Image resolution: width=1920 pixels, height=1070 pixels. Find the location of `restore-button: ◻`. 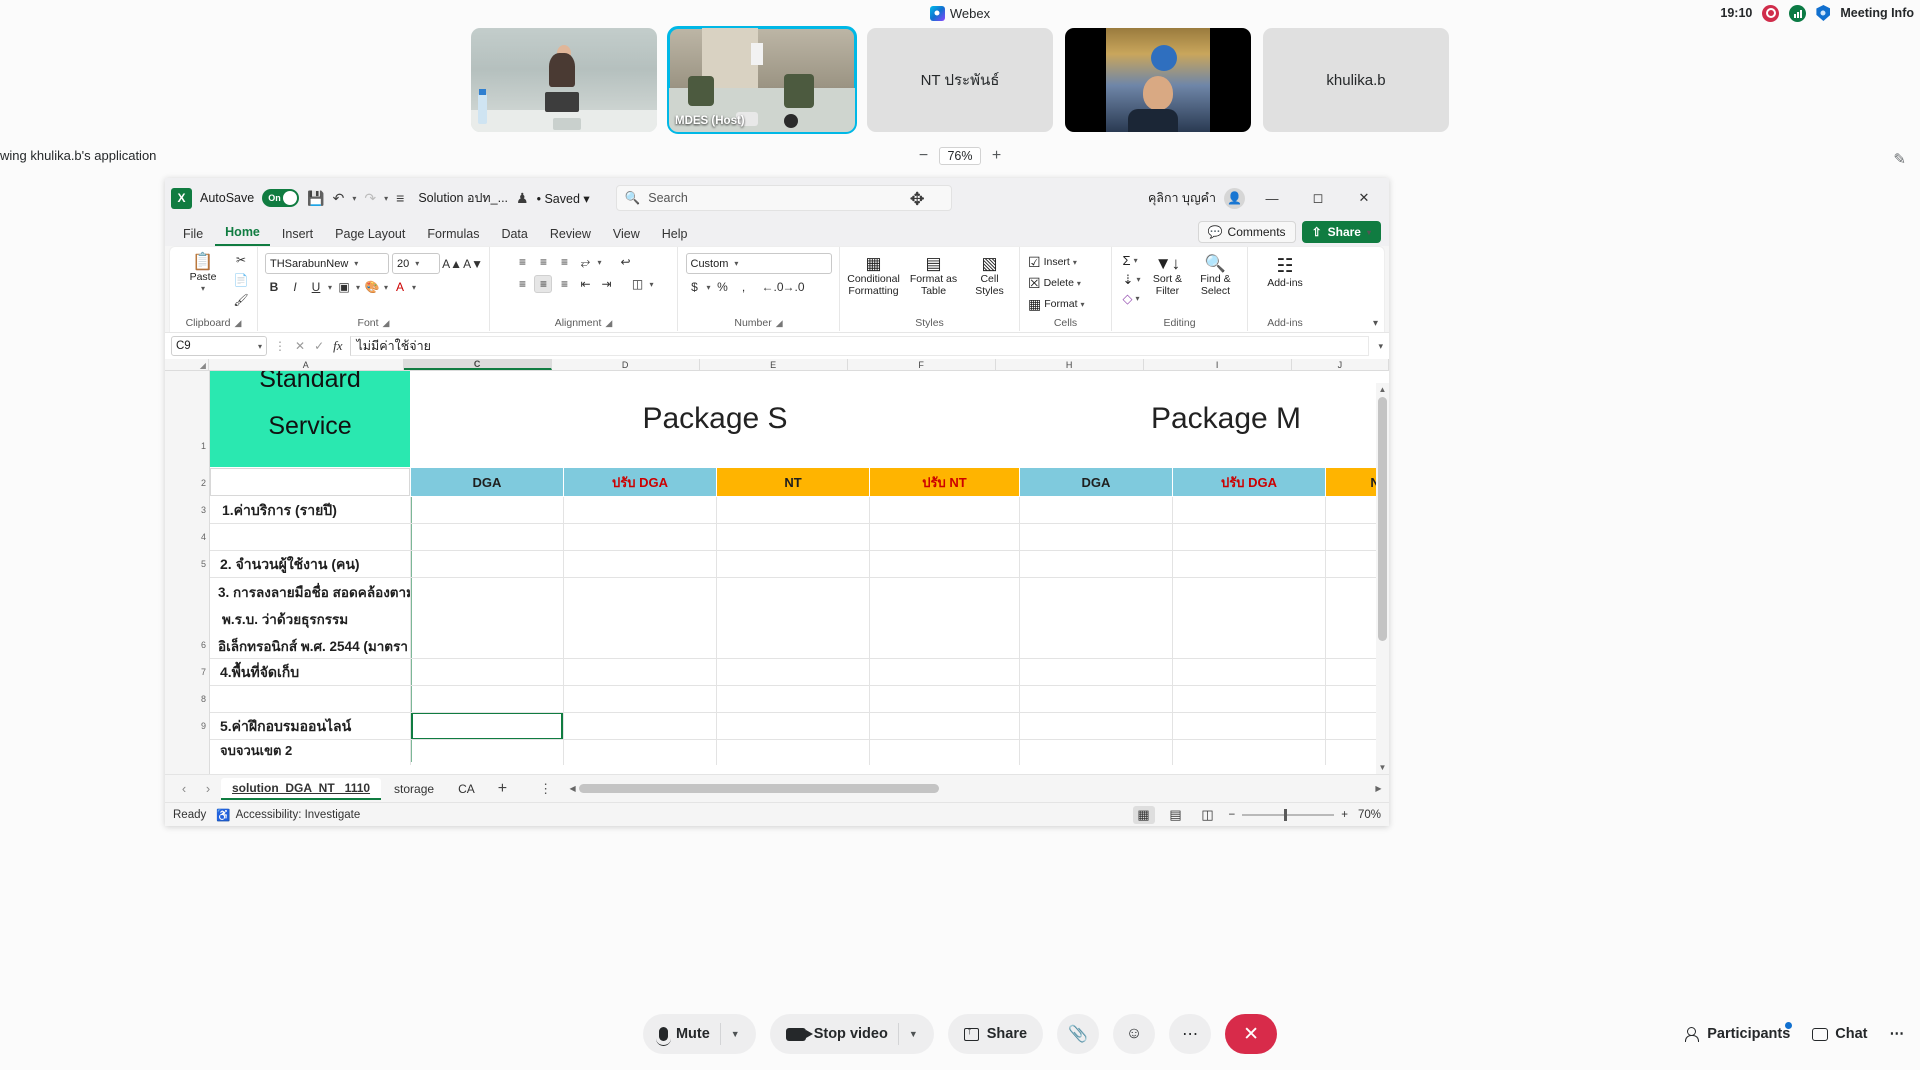

restore-button: ◻ is located at coordinates (1318, 198).